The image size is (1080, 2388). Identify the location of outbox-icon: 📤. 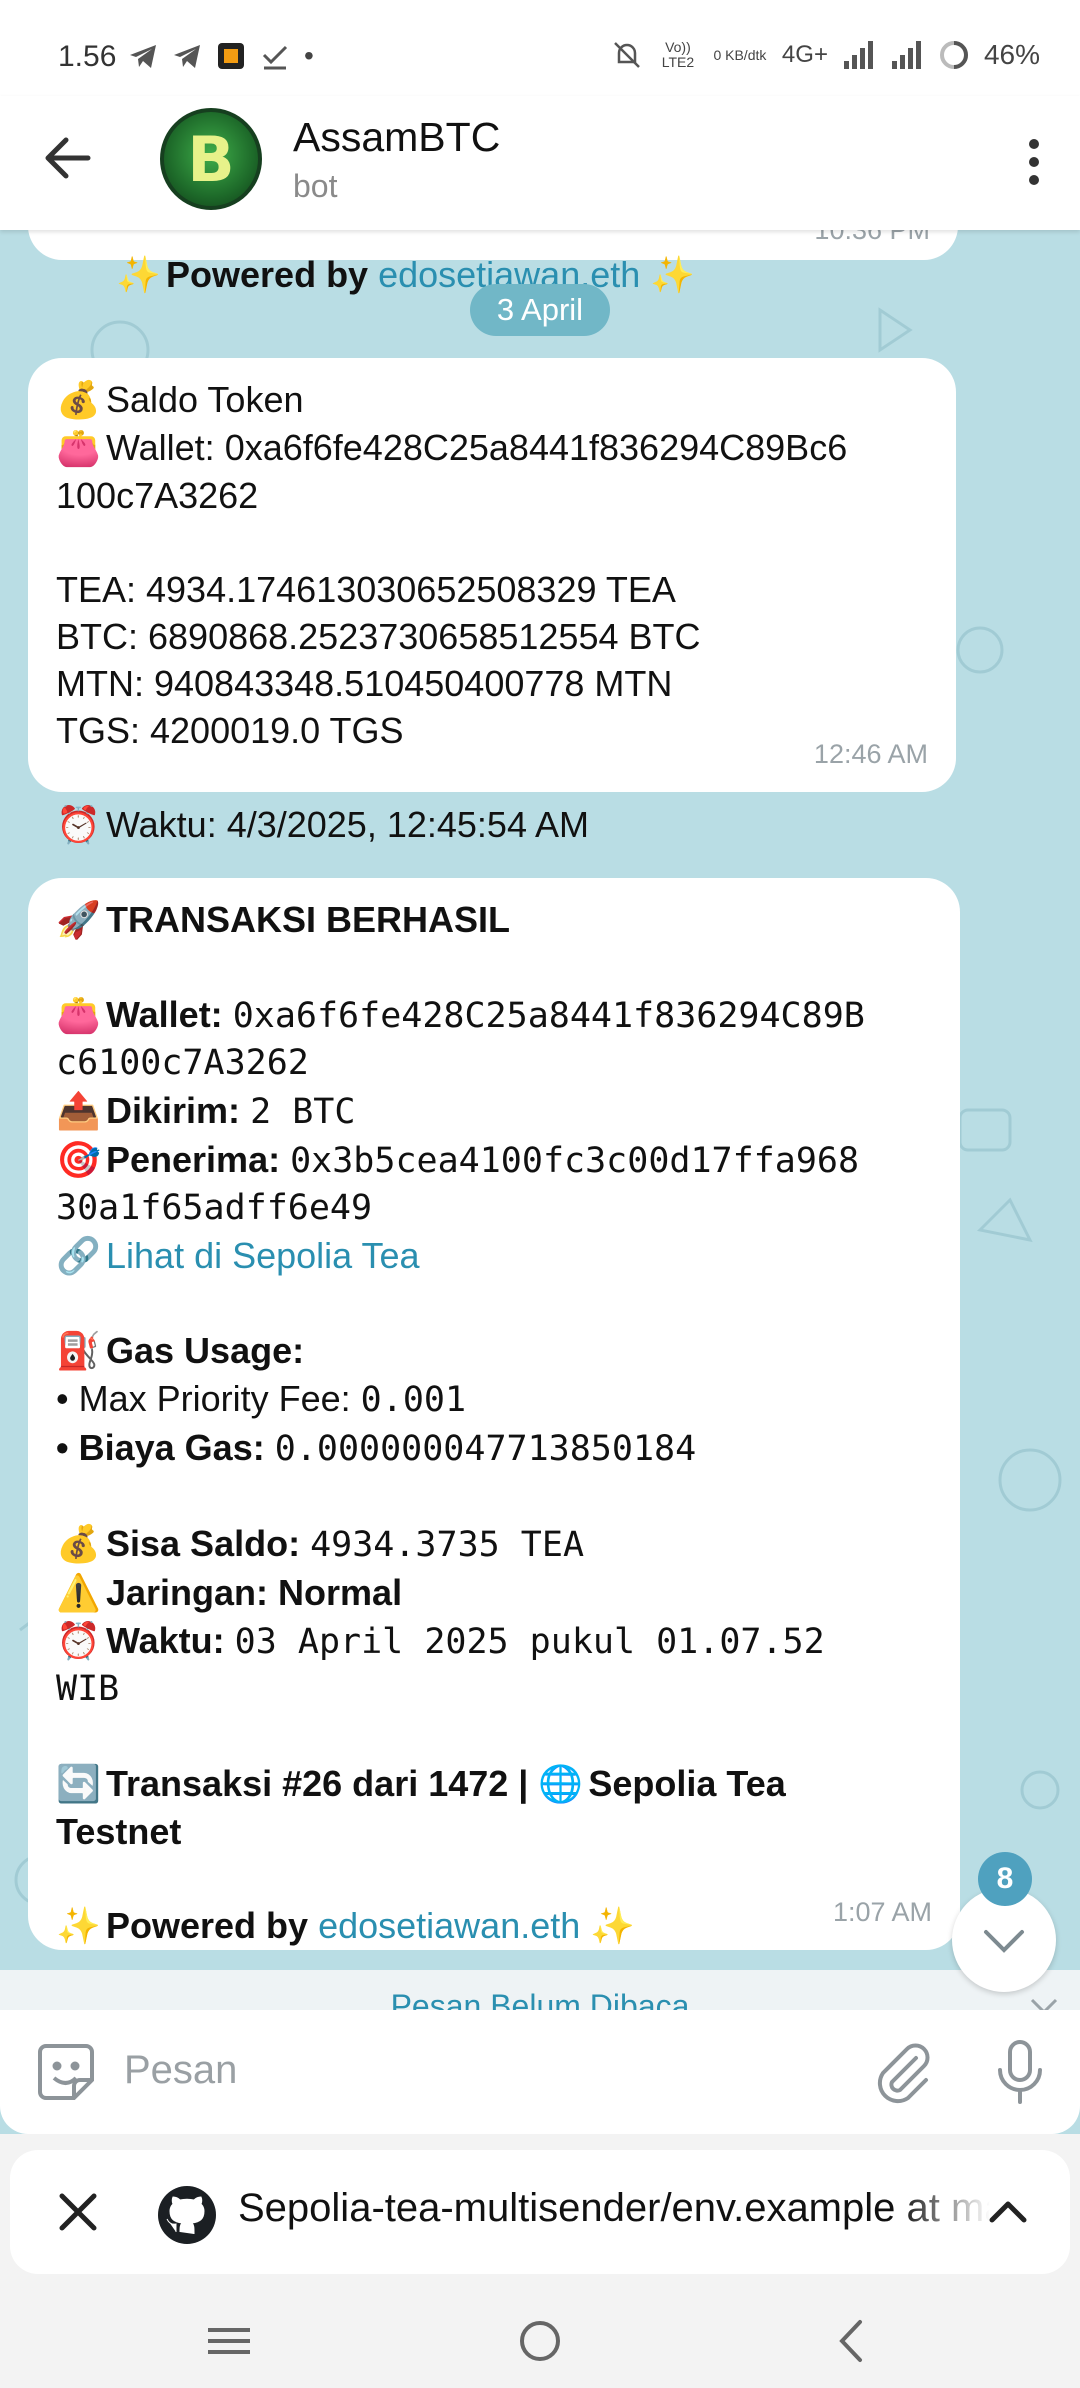
(78, 1111).